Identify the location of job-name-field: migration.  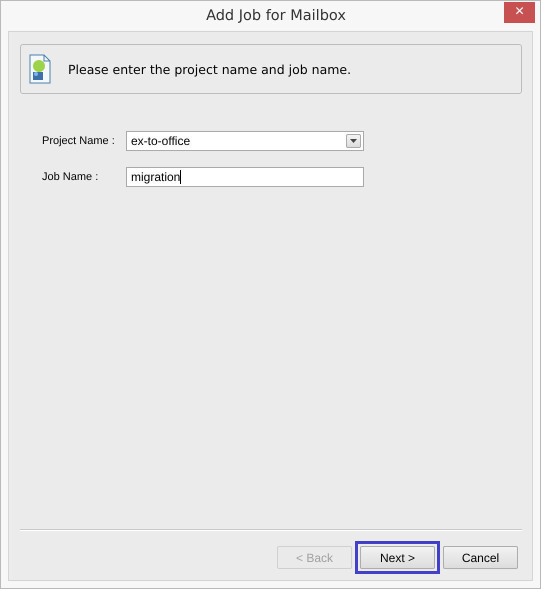
(245, 177).